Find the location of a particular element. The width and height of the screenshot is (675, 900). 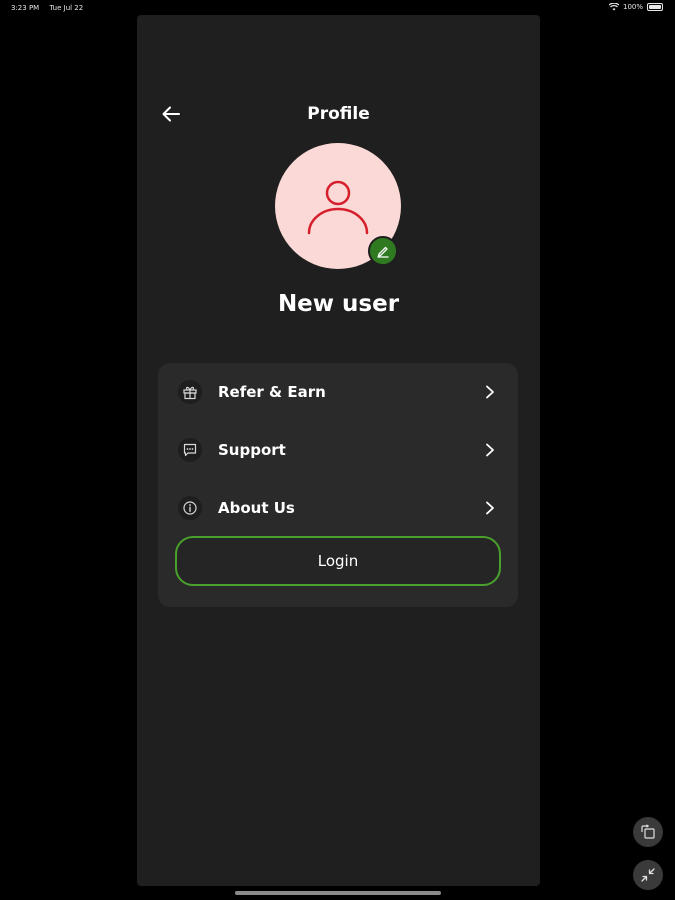

rotate-icon is located at coordinates (648, 831).